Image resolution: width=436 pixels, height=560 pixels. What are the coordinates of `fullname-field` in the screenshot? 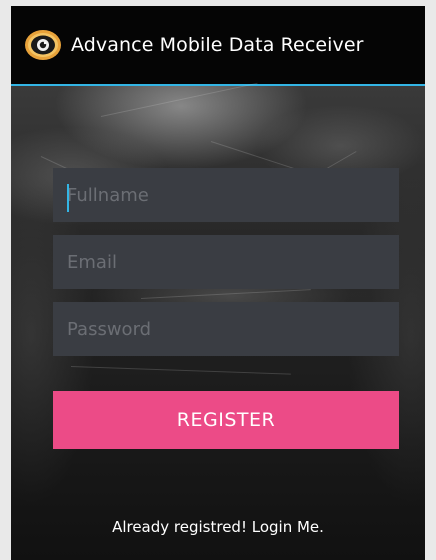 It's located at (226, 195).